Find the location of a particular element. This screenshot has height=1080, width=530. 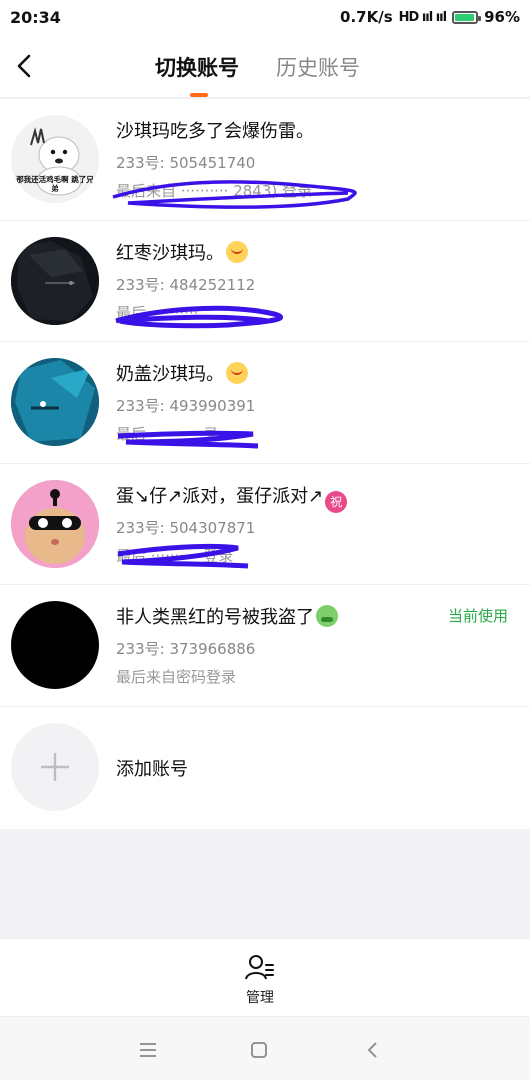

bottom-bar: 管理 is located at coordinates (265, 977).